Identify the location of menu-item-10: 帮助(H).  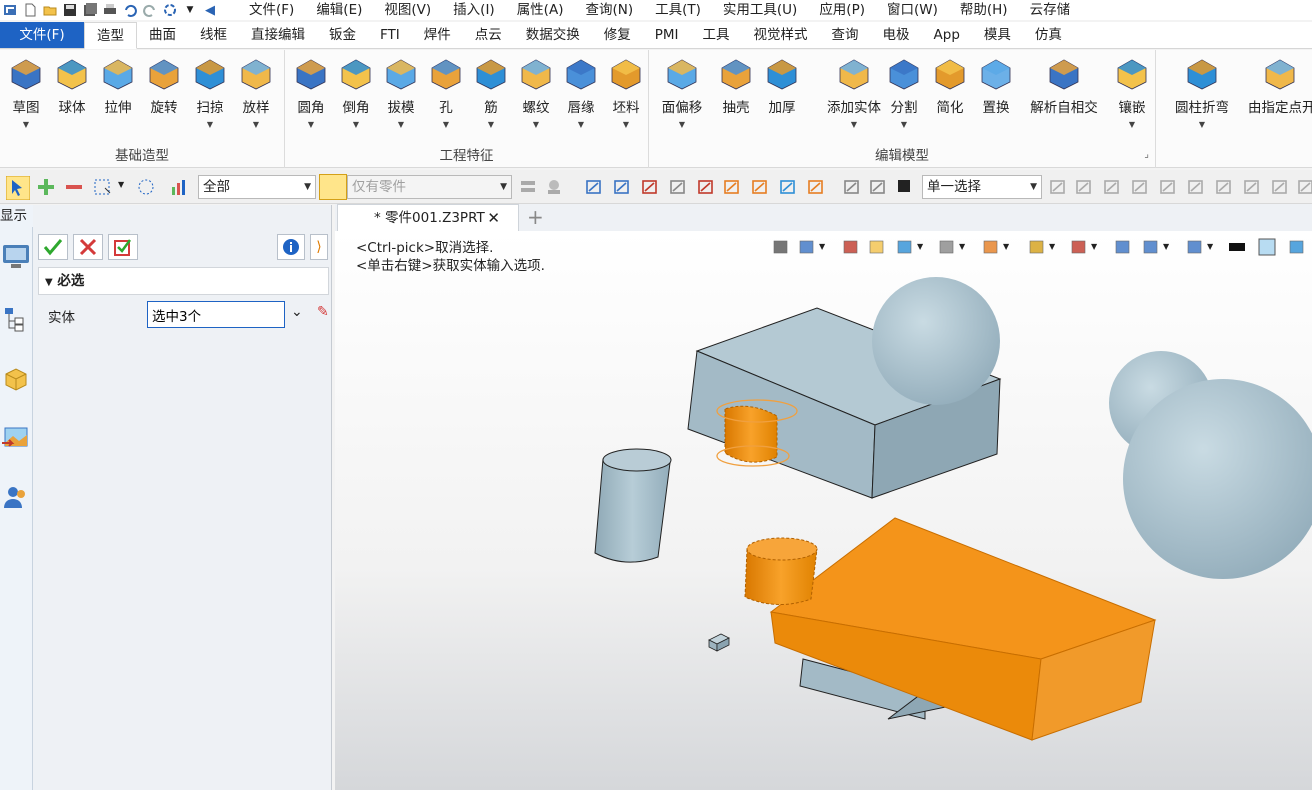
(984, 10).